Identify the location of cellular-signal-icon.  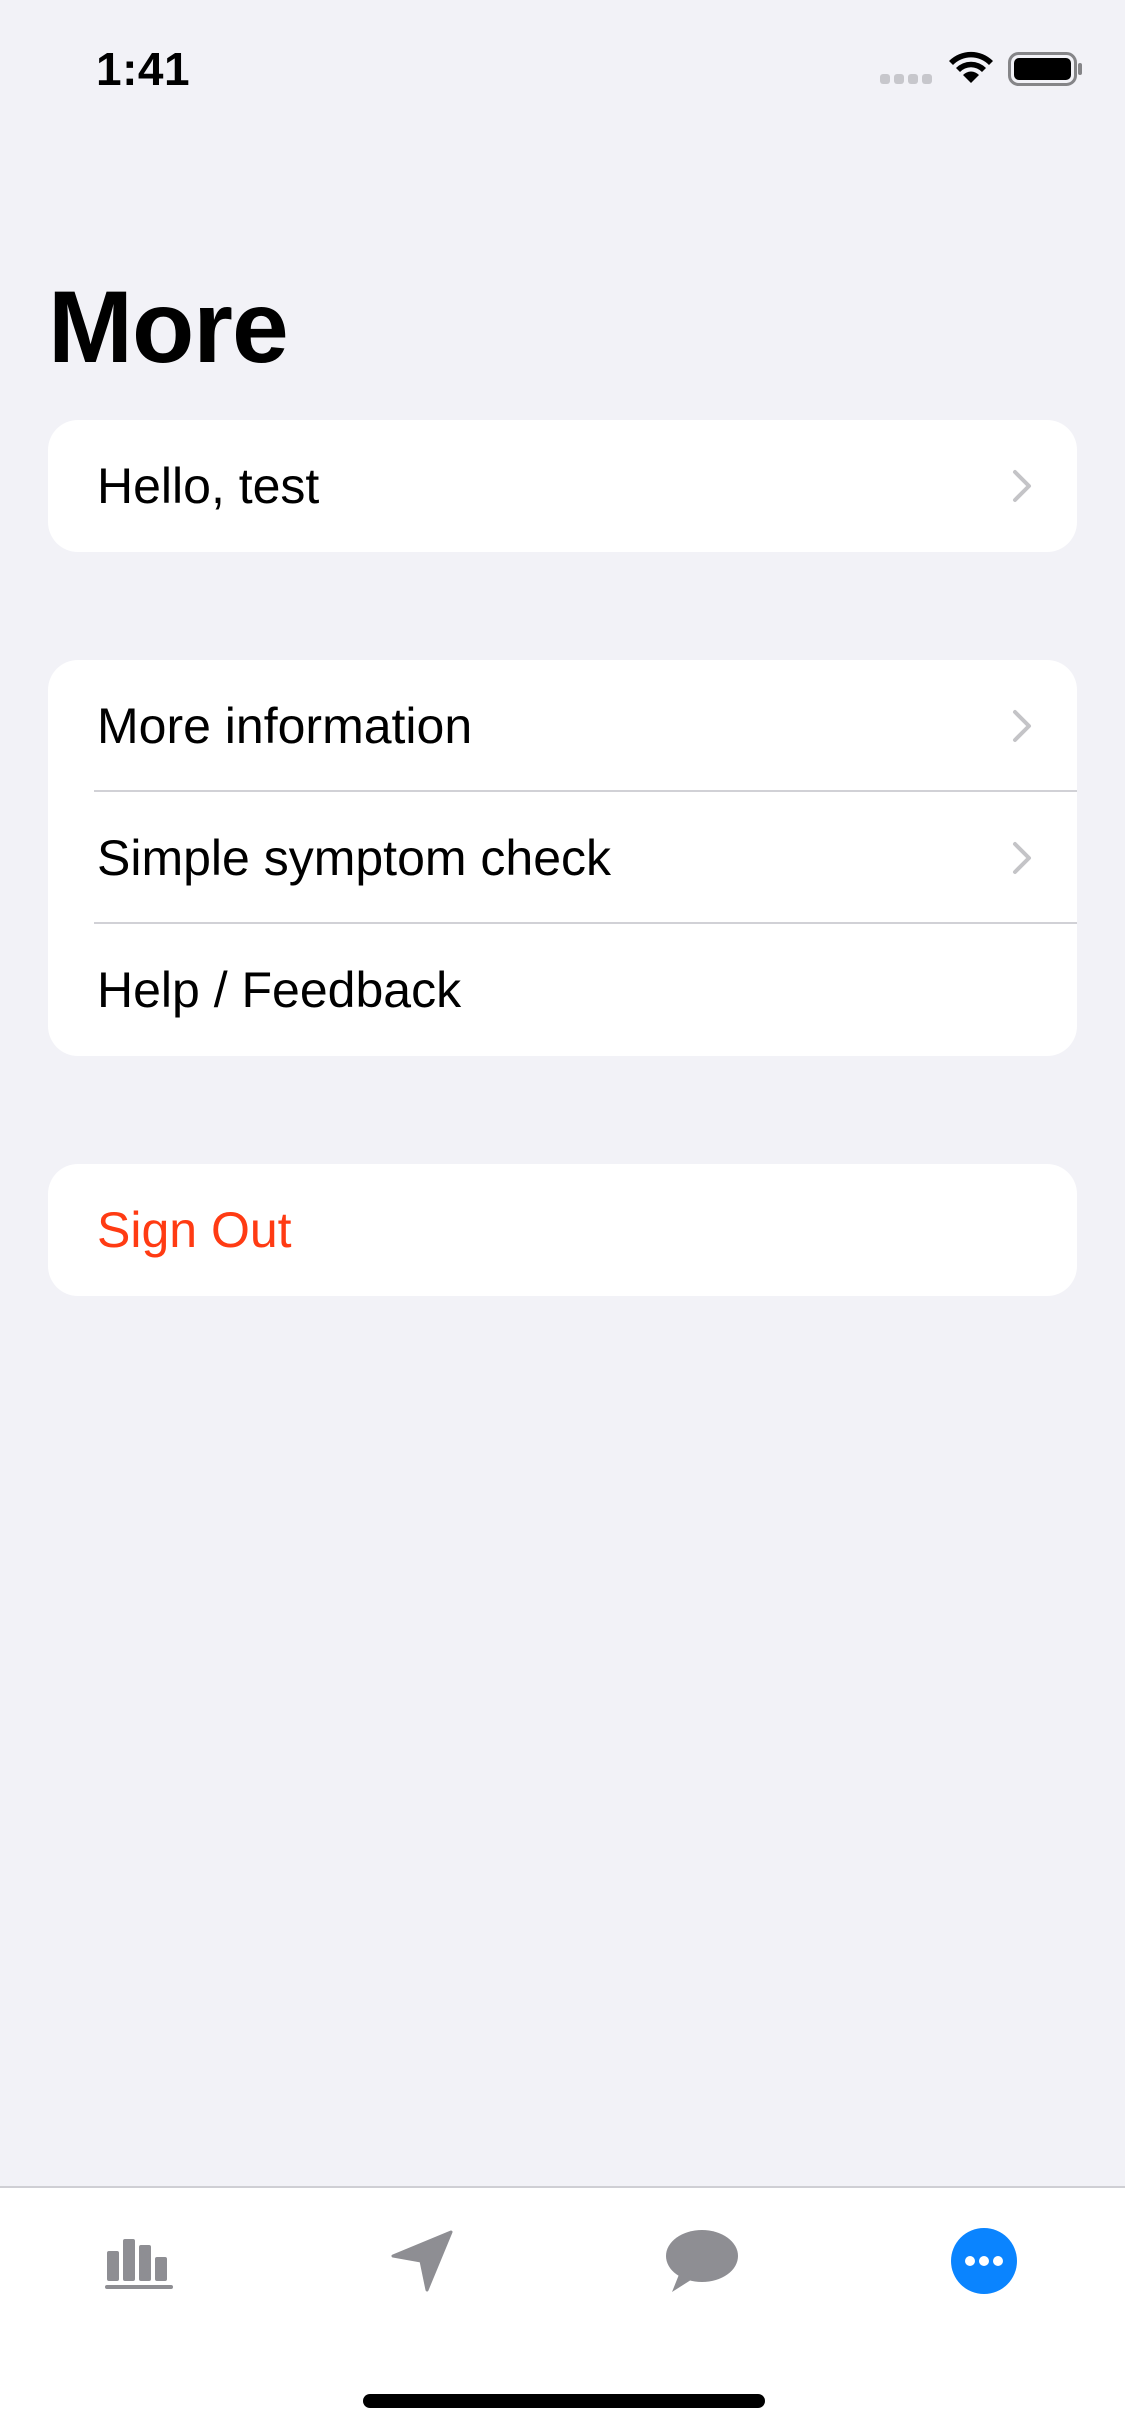
(906, 79).